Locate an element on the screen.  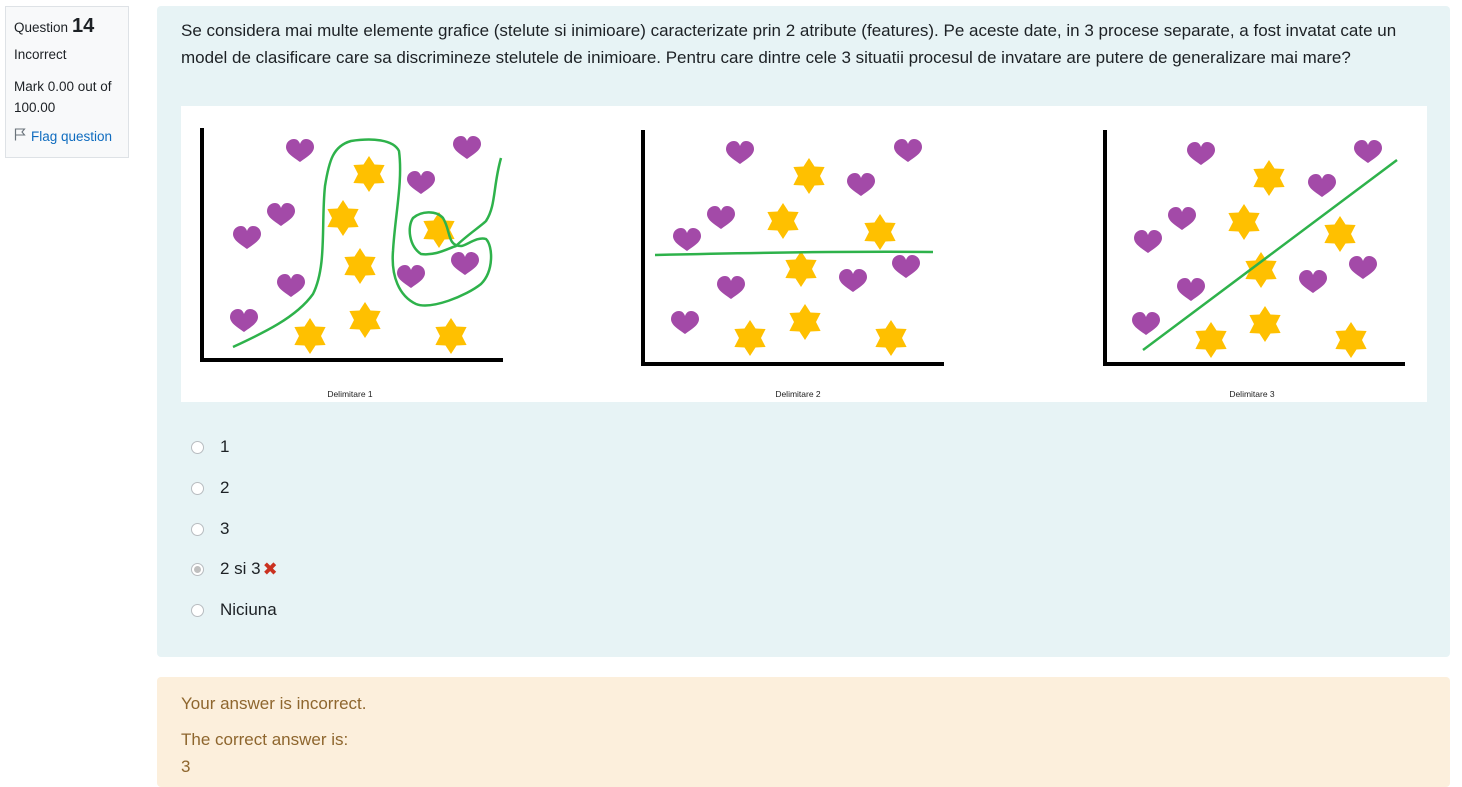
delimitare-1-panel: Delimitare 1 is located at coordinates (351, 263).